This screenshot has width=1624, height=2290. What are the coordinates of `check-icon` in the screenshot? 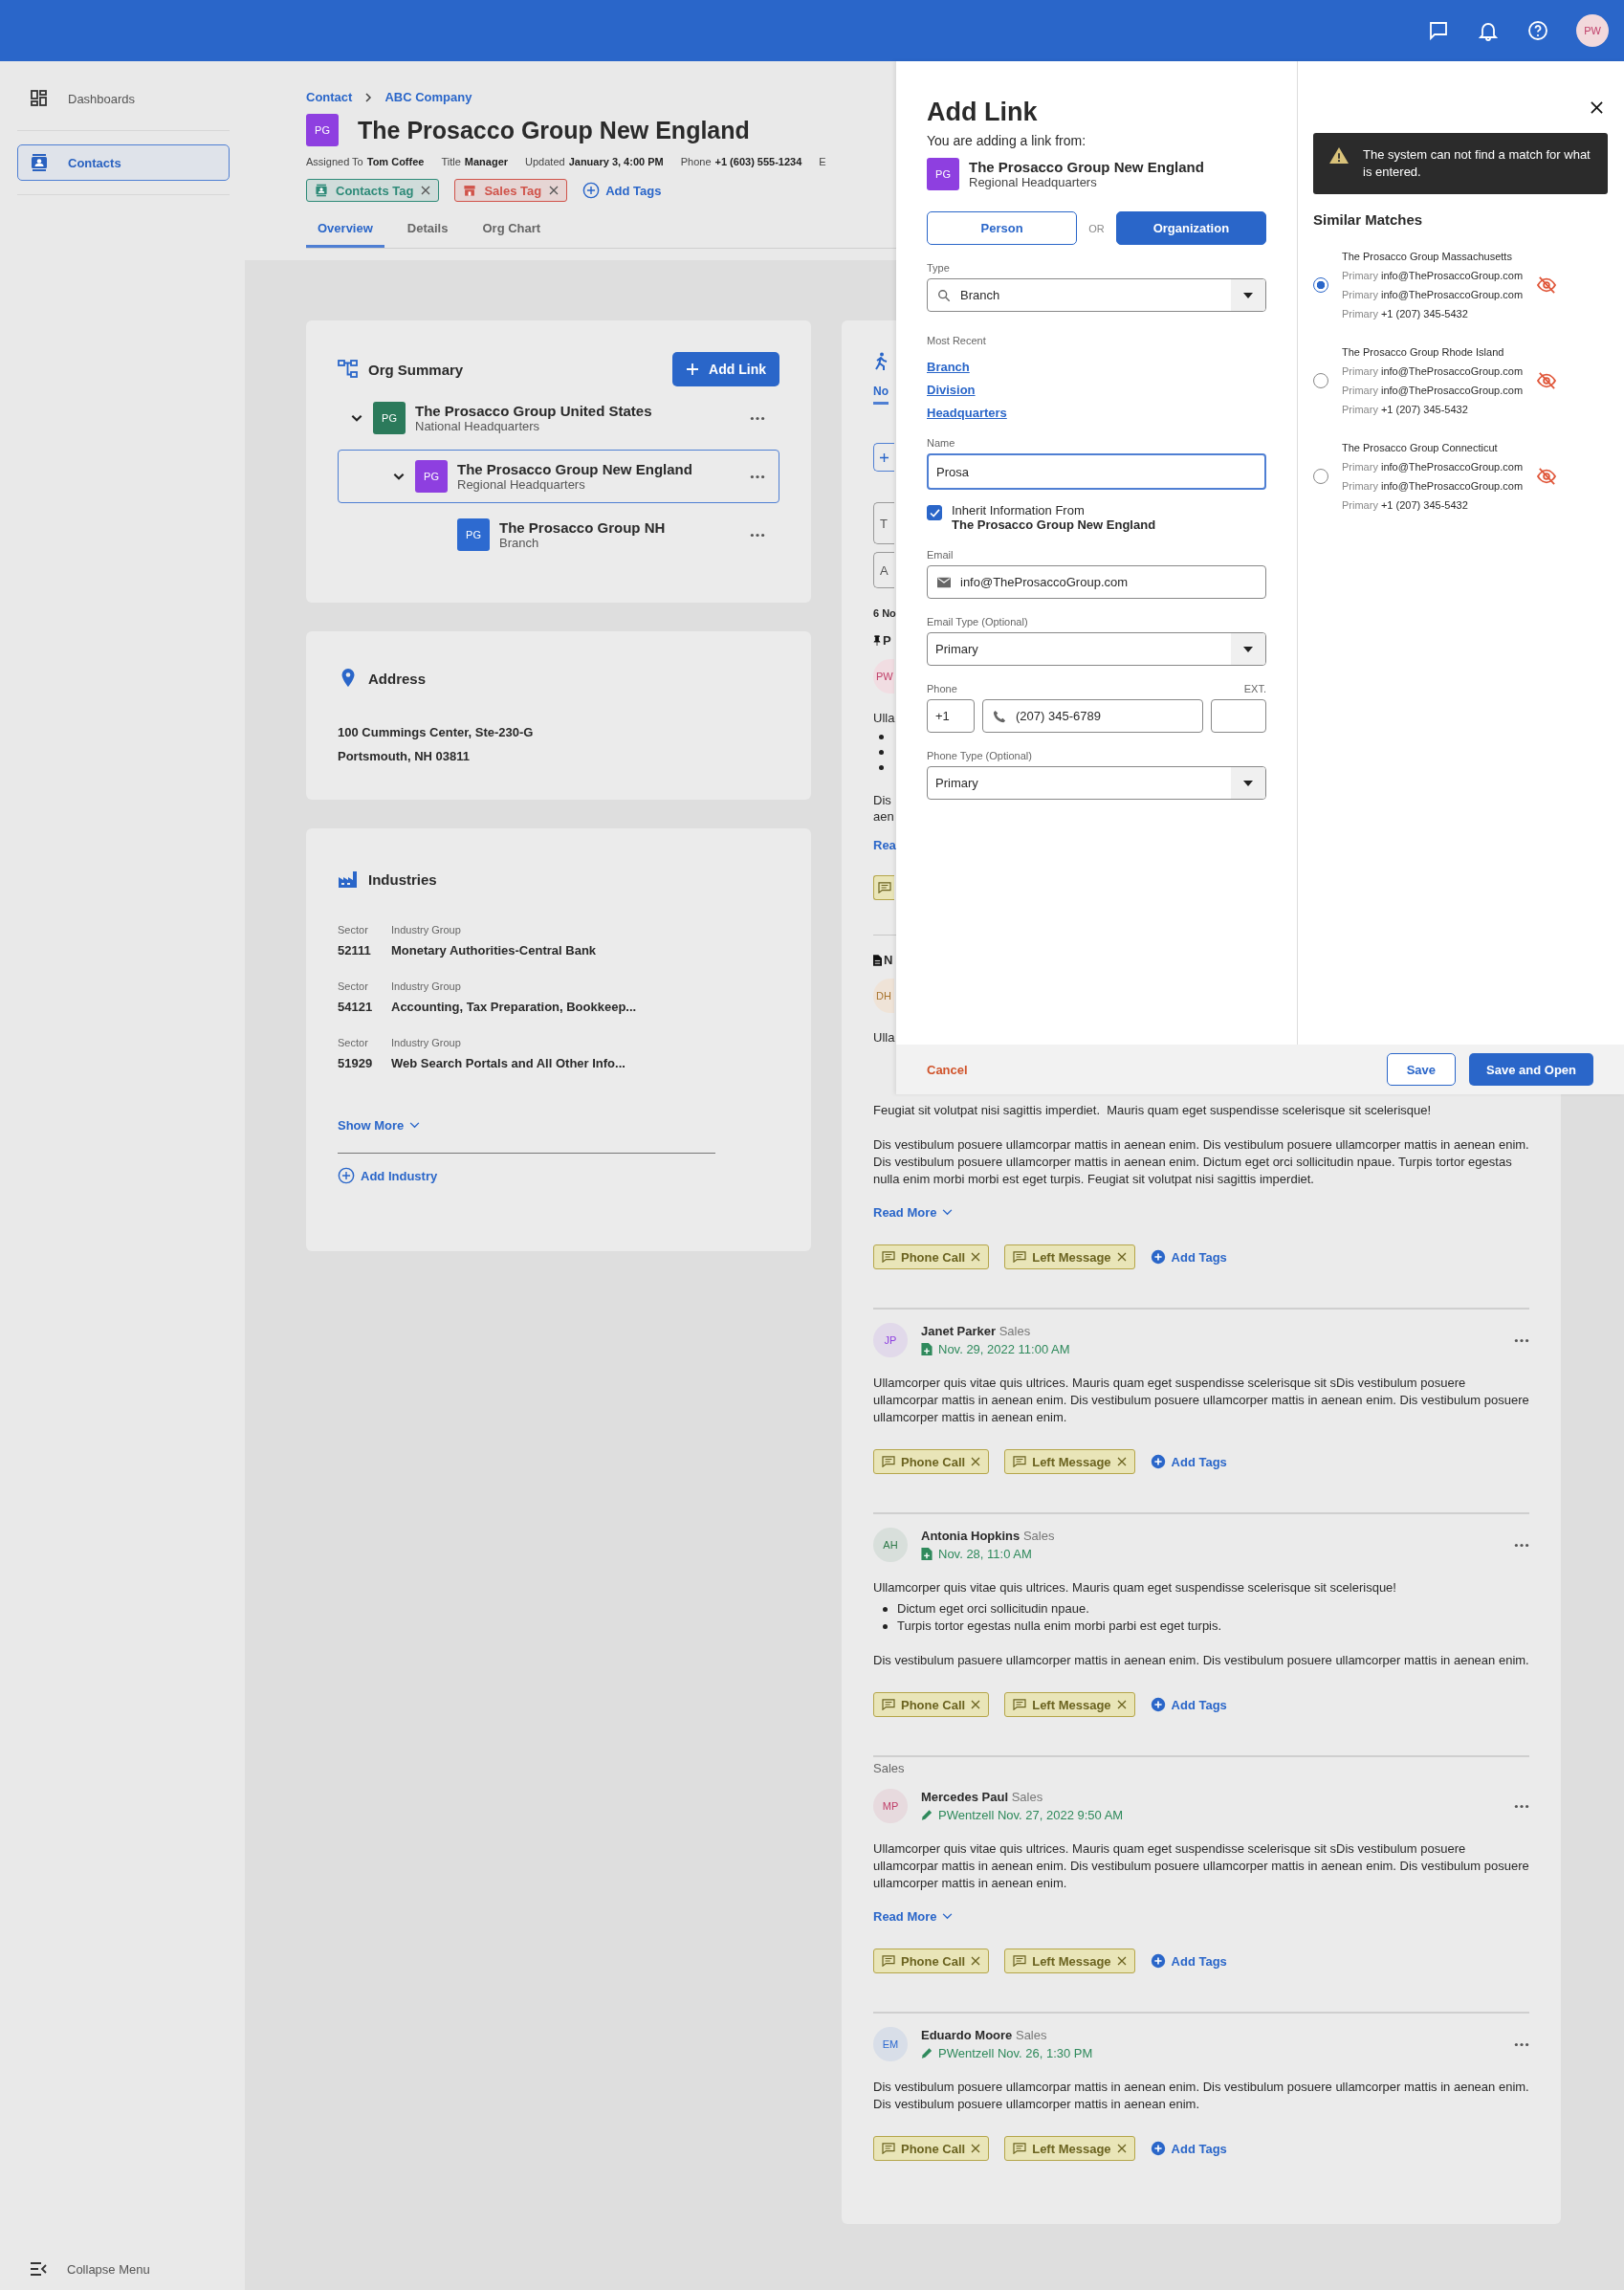 It's located at (935, 512).